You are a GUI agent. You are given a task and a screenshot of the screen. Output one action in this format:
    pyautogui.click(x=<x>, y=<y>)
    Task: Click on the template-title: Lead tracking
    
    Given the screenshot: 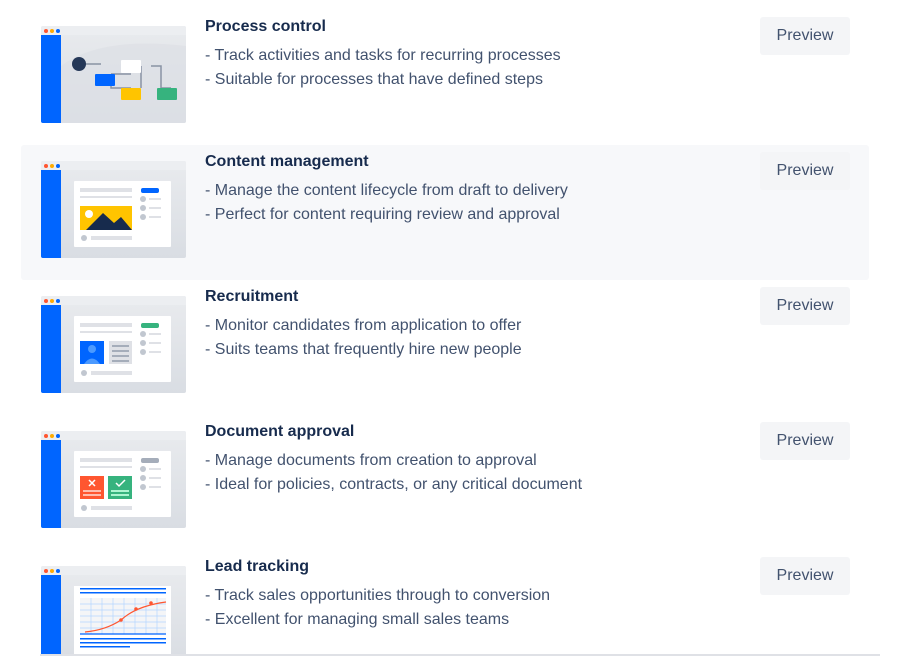 What is the action you would take?
    pyautogui.click(x=257, y=566)
    